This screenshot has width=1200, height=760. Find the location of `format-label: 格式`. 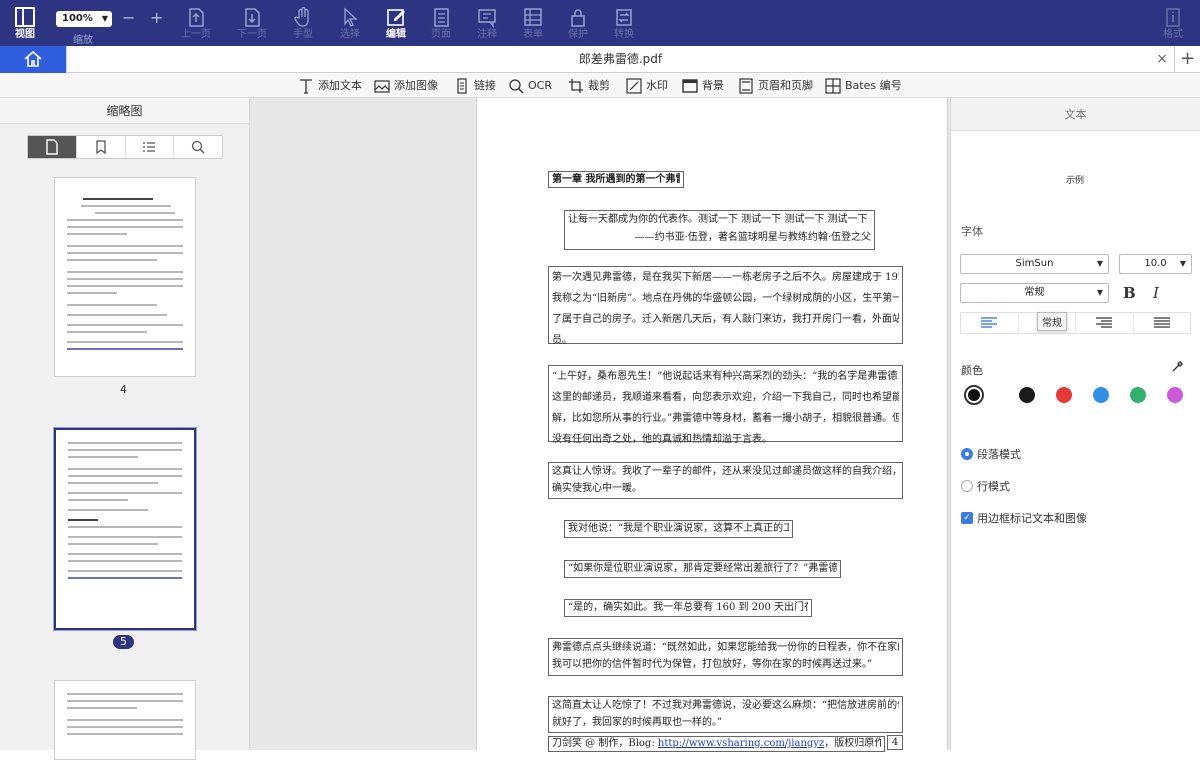

format-label: 格式 is located at coordinates (1173, 34).